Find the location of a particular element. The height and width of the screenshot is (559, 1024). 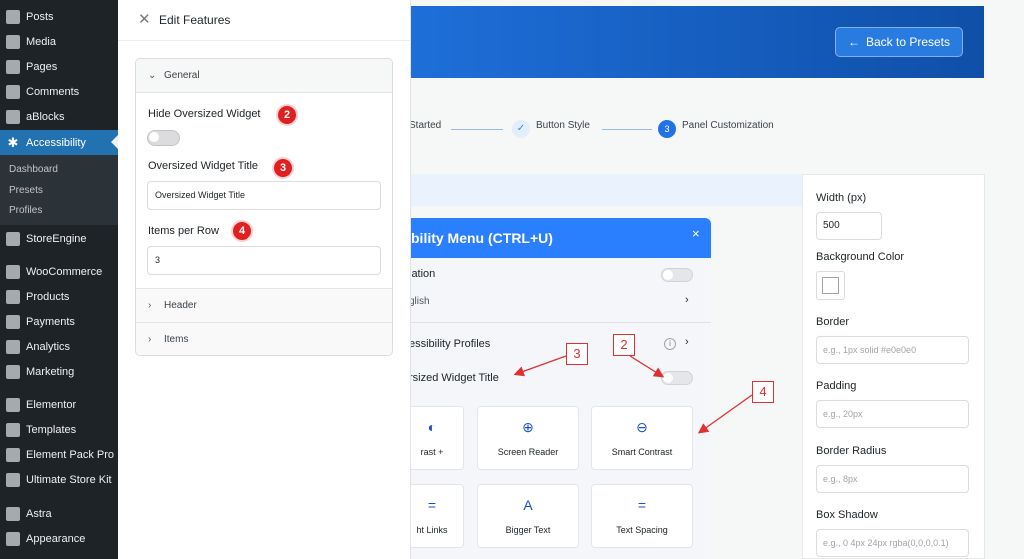

annotation-callout-2: 2 is located at coordinates (624, 345).